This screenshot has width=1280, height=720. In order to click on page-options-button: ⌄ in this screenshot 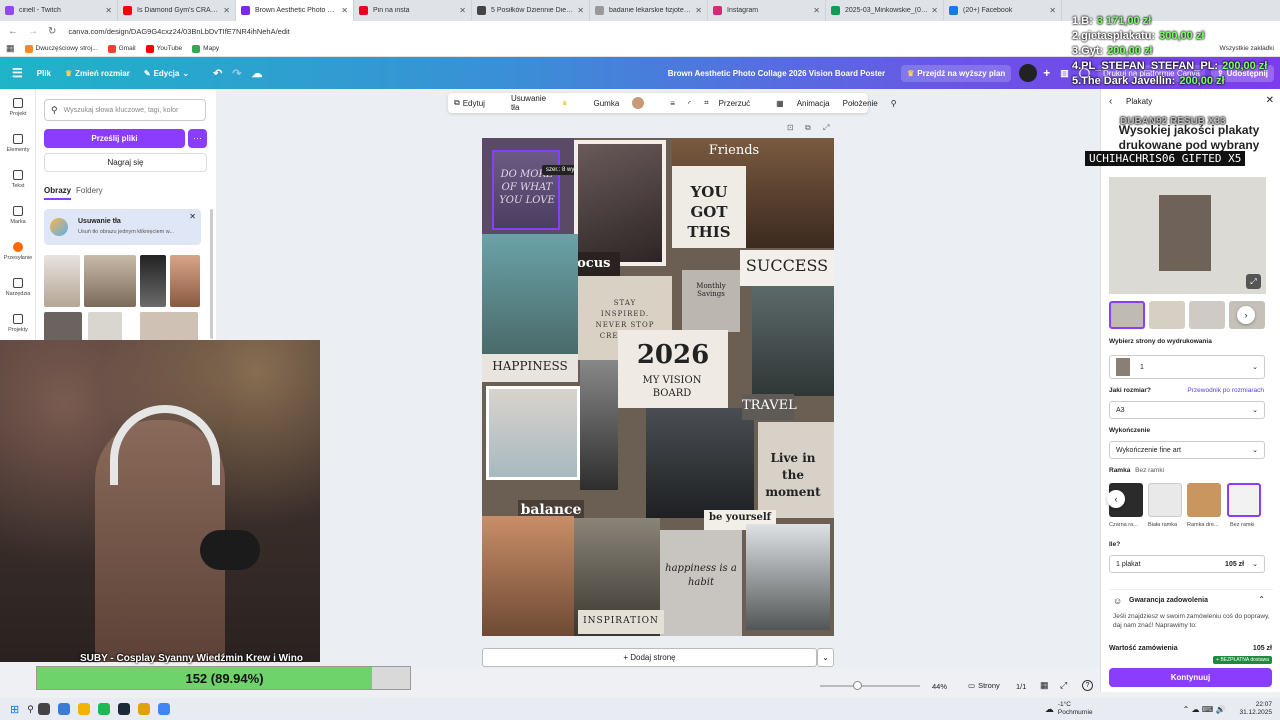, I will do `click(825, 657)`.